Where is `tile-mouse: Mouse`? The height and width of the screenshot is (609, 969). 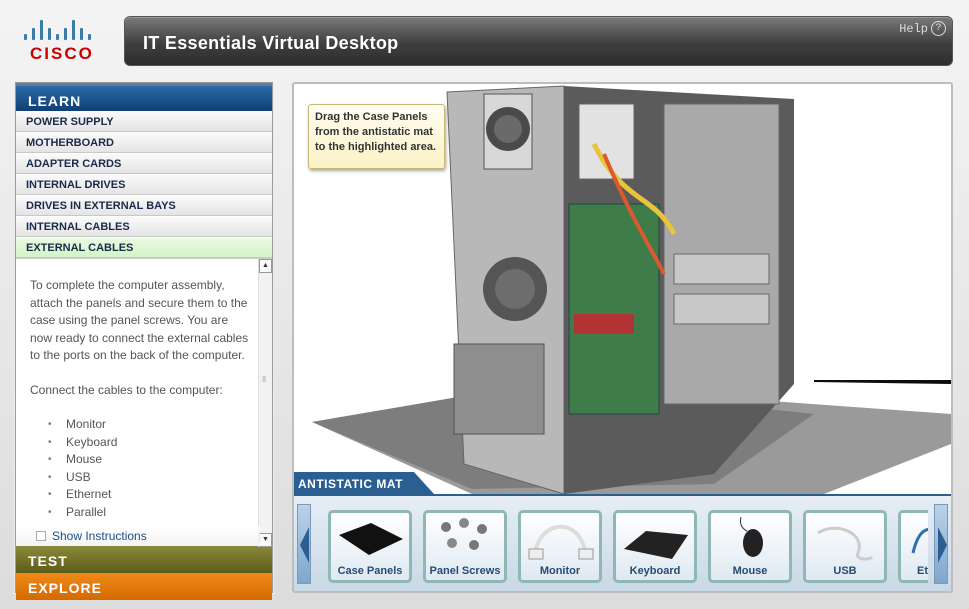 tile-mouse: Mouse is located at coordinates (750, 546).